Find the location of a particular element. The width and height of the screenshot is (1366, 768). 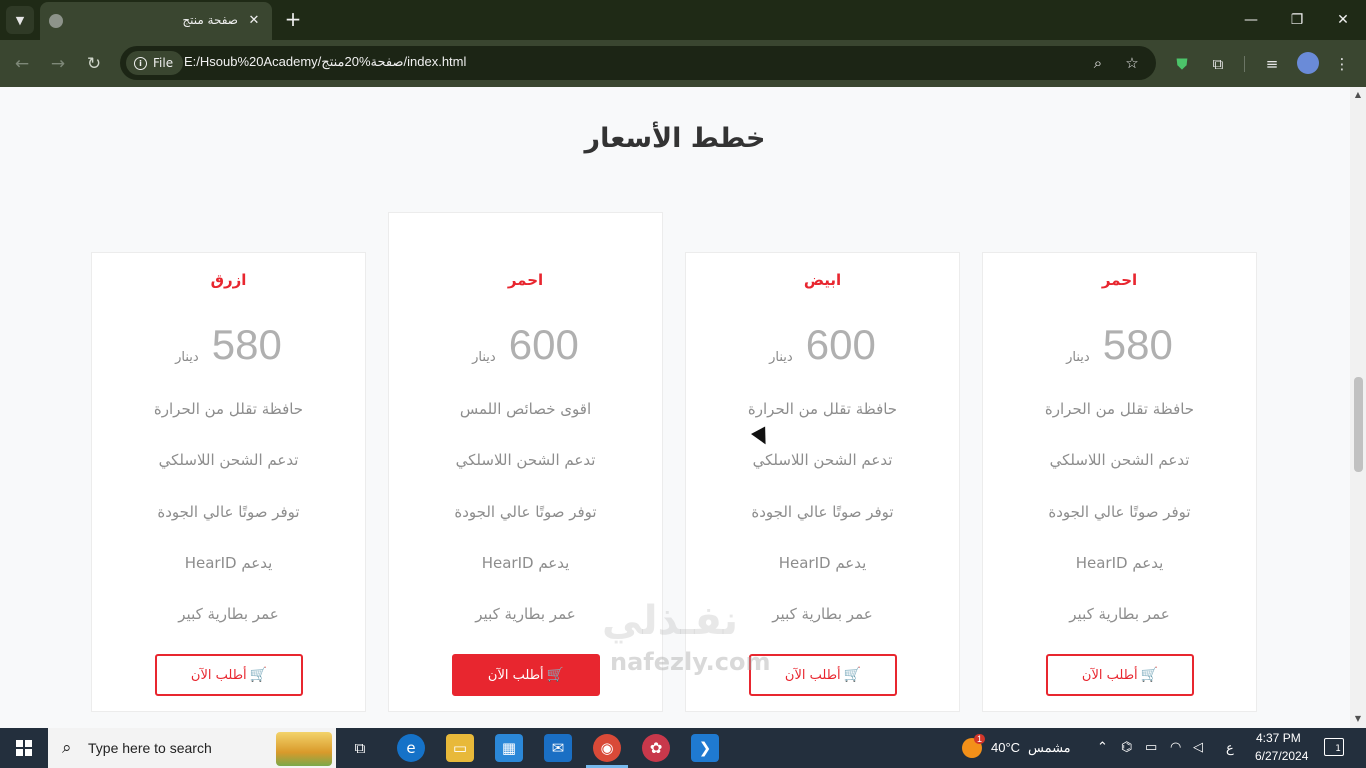

clock-time: 4:37 PM is located at coordinates (1278, 738).